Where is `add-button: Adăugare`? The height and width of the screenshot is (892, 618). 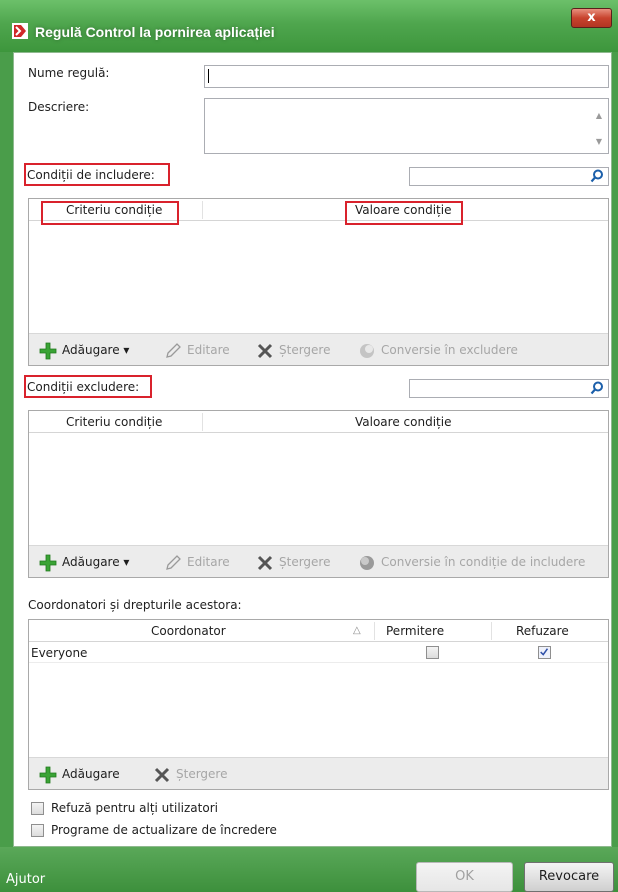 add-button: Adăugare is located at coordinates (79, 774).